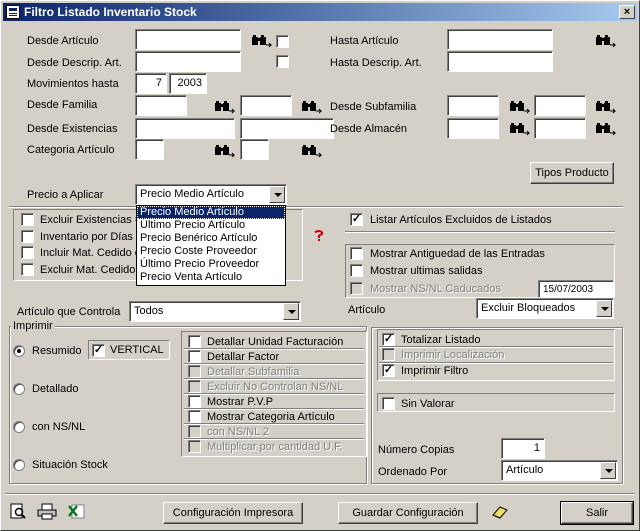 The height and width of the screenshot is (531, 640). I want to click on vertical-label: VERTICAL, so click(137, 350).